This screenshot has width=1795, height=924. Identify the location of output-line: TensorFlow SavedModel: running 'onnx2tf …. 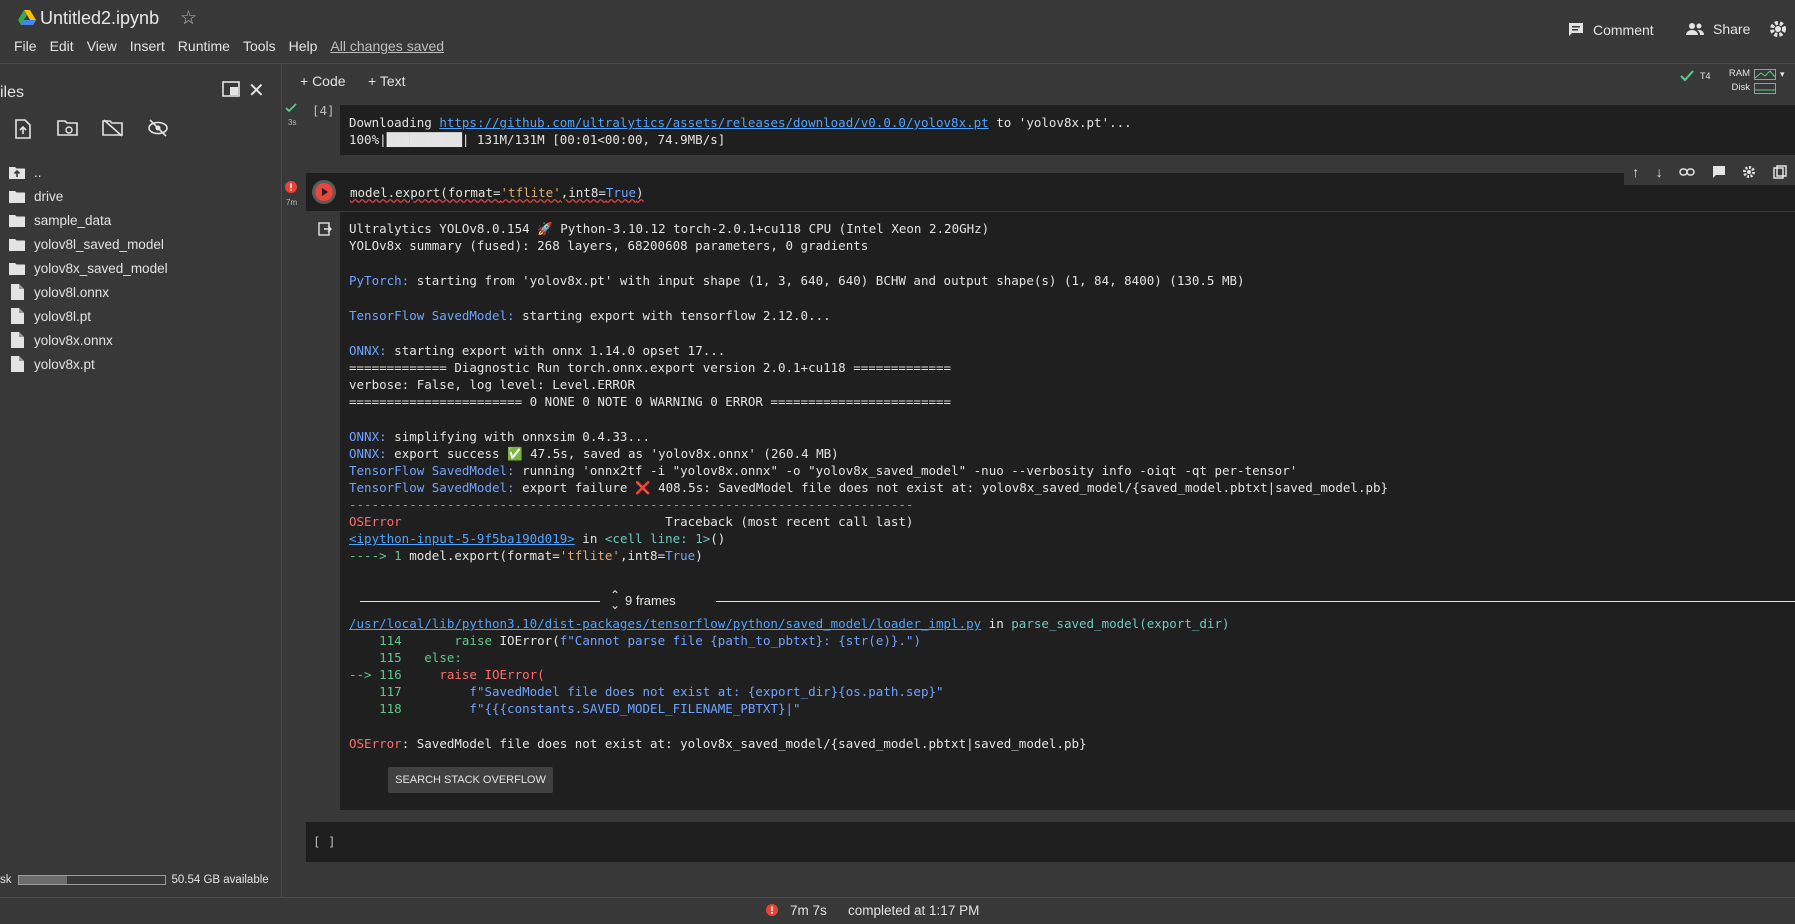
(823, 470).